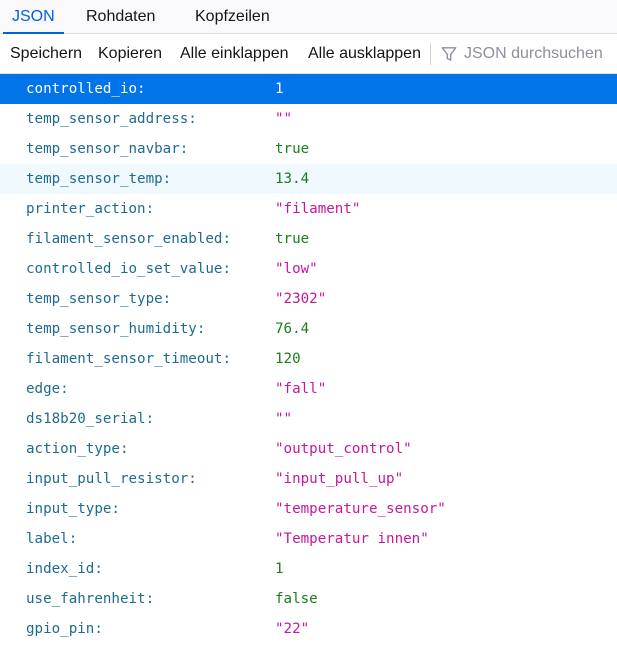 This screenshot has height=653, width=617. Describe the element at coordinates (47, 389) in the screenshot. I see `json-key: edge:` at that location.